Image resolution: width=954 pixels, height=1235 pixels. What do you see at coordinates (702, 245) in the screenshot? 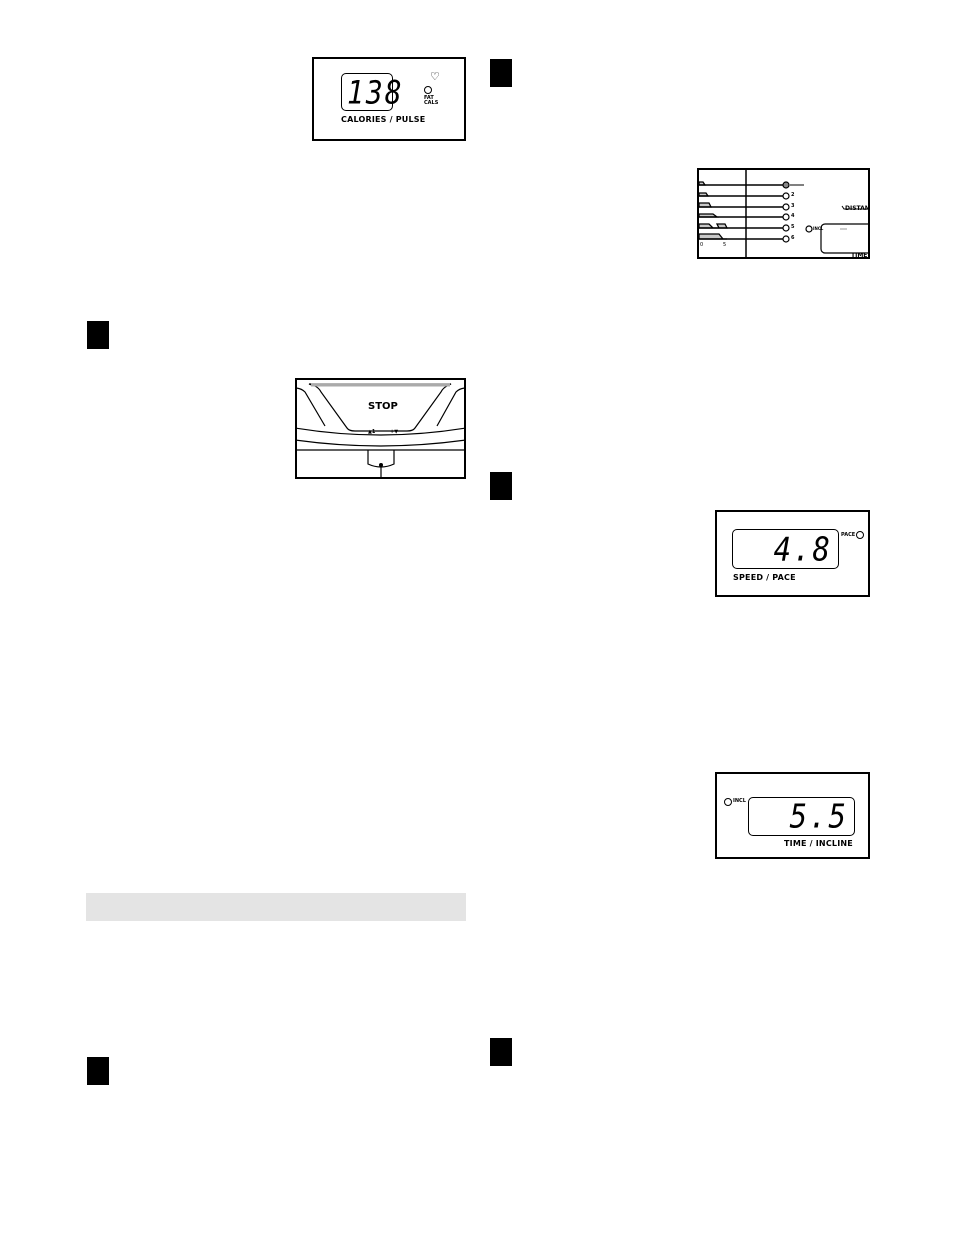
I see `axis-tick-0: 0` at bounding box center [702, 245].